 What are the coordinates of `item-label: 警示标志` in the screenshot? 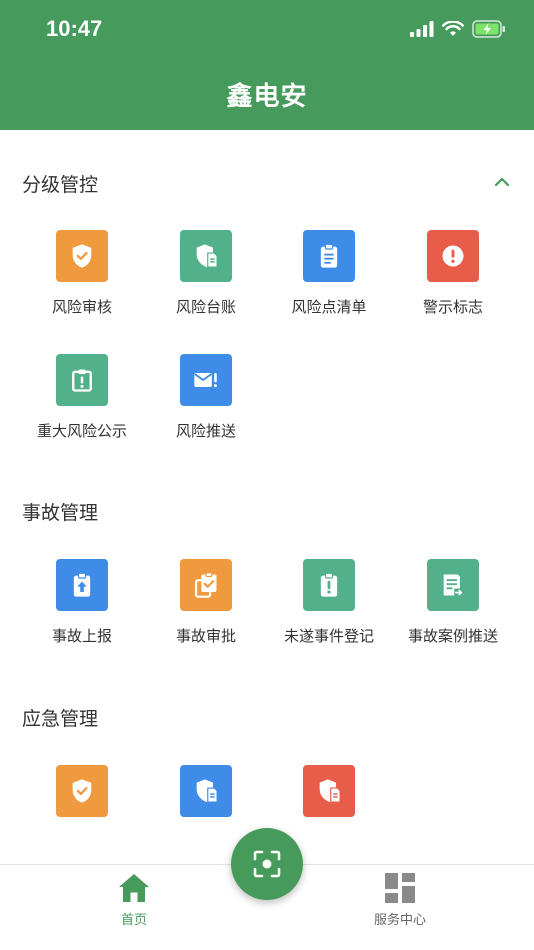 It's located at (452, 307).